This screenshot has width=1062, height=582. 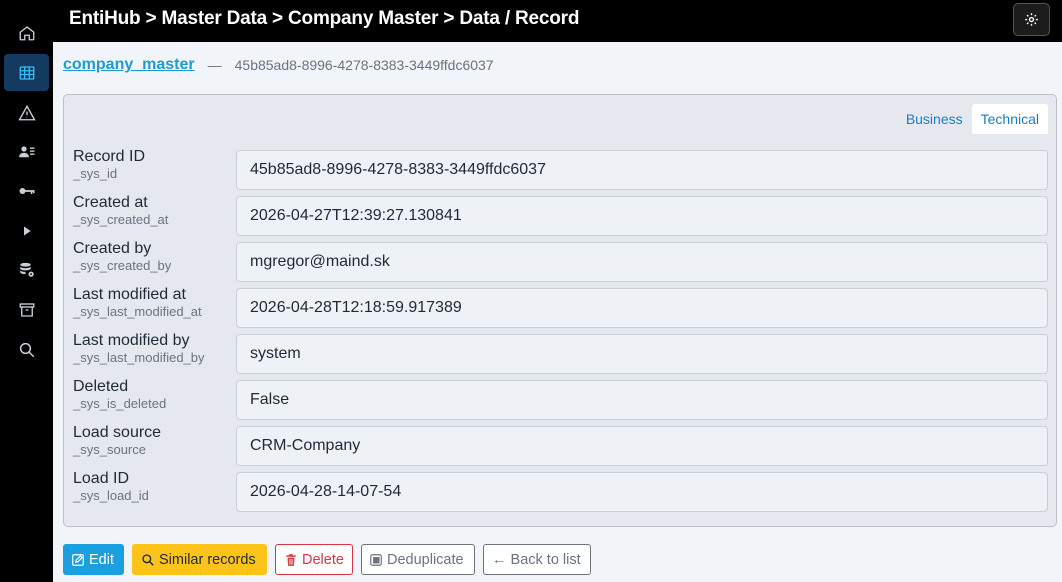 I want to click on delete-button-label: Delete, so click(x=323, y=559).